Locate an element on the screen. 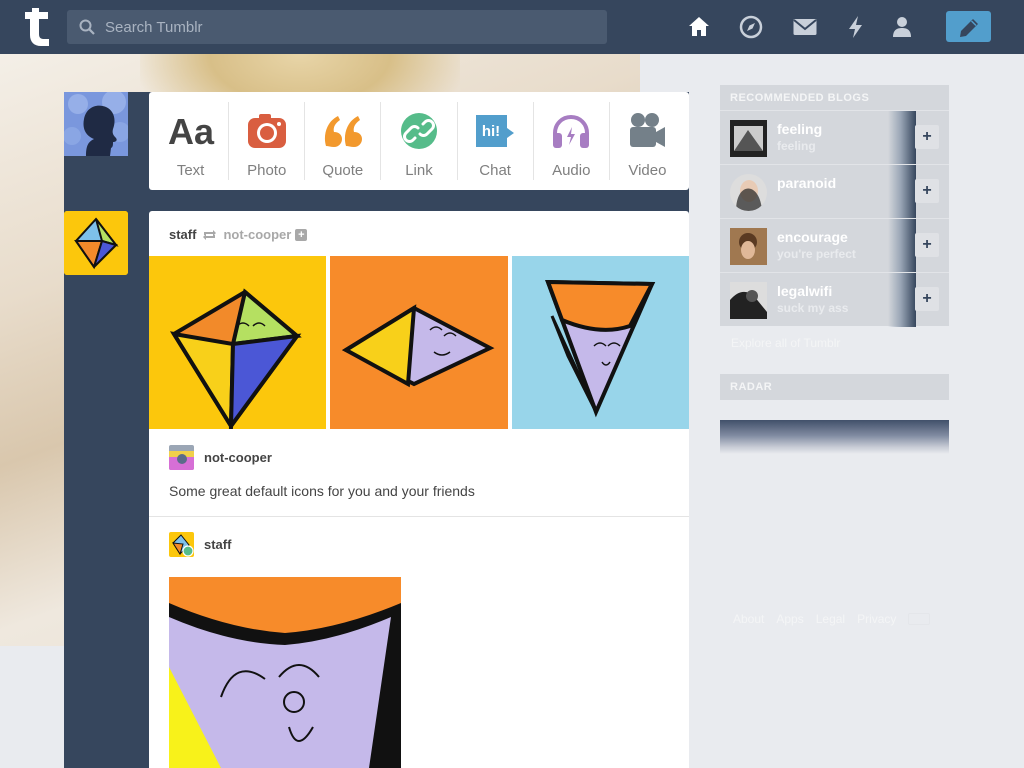 This screenshot has width=1024, height=768. blog-name: feeling is located at coordinates (800, 129).